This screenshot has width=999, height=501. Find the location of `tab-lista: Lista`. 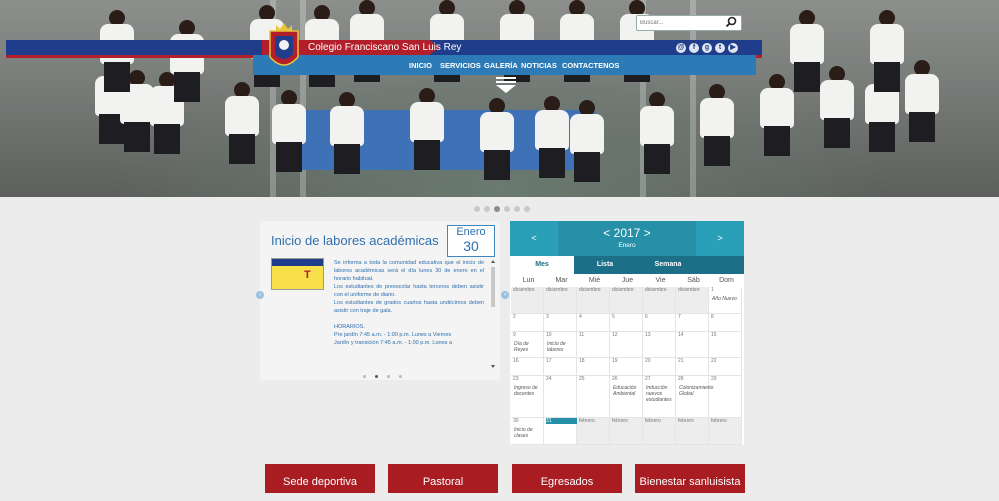

tab-lista: Lista is located at coordinates (605, 265).